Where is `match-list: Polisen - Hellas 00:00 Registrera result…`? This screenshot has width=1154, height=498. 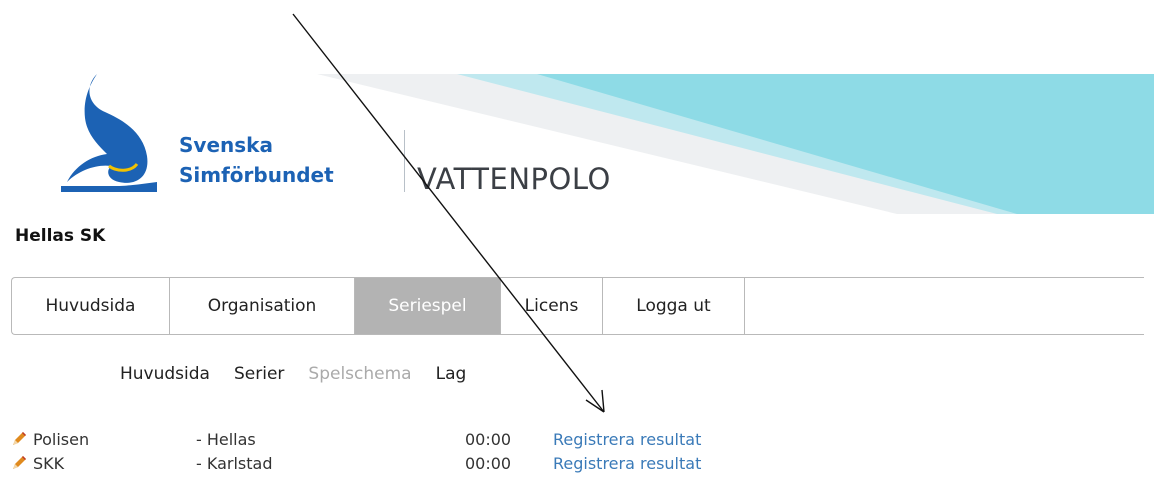
match-list: Polisen - Hellas 00:00 Registrera result… is located at coordinates (460, 452).